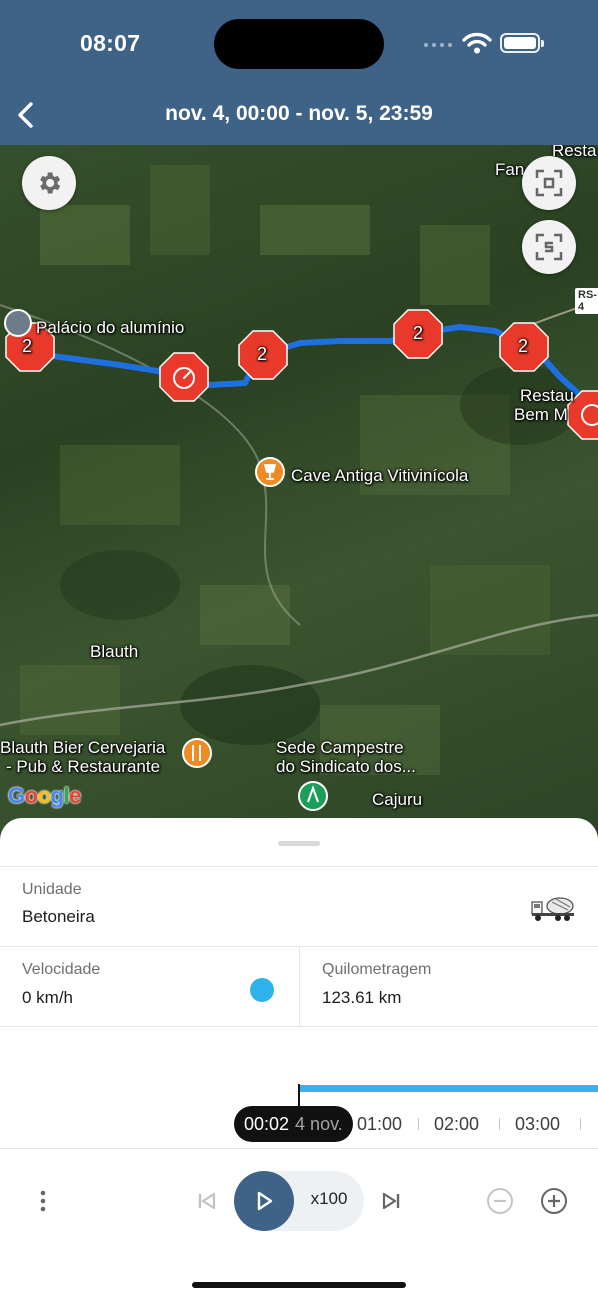 The image size is (598, 1300). Describe the element at coordinates (299, 72) in the screenshot. I see `app-header: 08:07 nov. 4, 00:00 - nov. 5, 23:59` at that location.